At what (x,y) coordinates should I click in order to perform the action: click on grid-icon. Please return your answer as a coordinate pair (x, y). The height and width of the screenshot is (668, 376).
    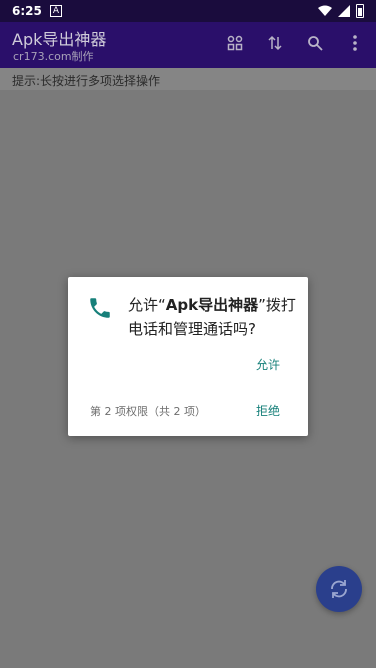
    Looking at the image, I should click on (235, 43).